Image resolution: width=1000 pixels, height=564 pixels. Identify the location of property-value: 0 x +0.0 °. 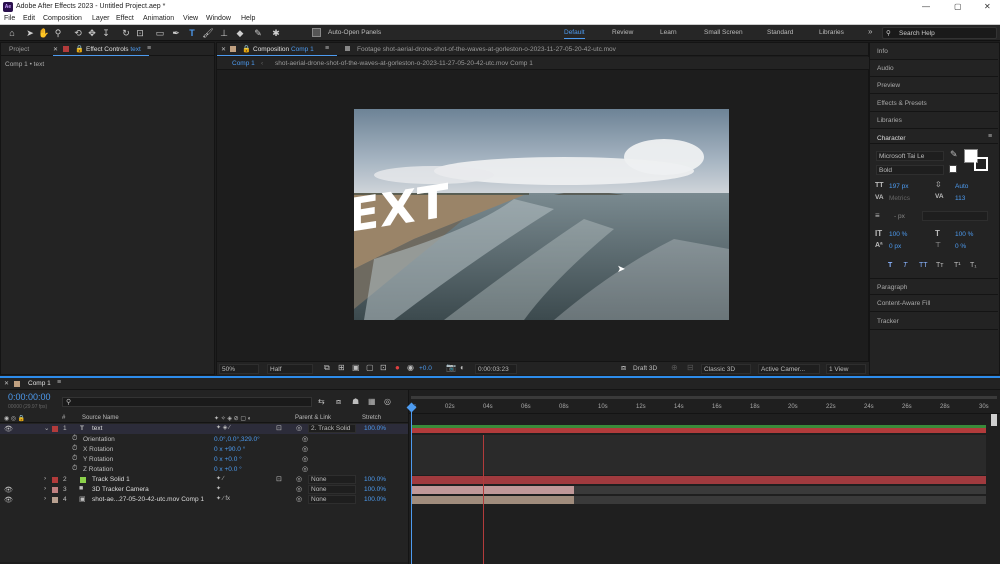
(228, 469).